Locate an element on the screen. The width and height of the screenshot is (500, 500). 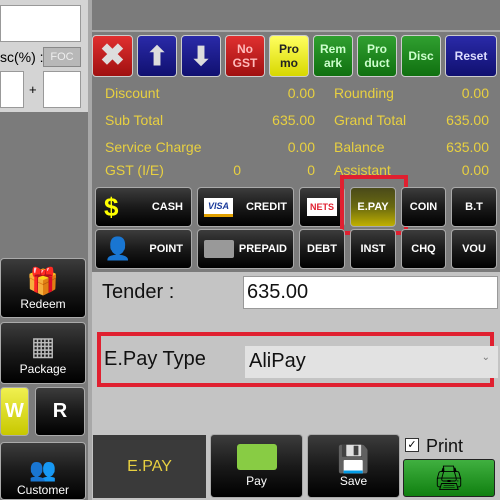
promo-button: Pro mo is located at coordinates (289, 56).